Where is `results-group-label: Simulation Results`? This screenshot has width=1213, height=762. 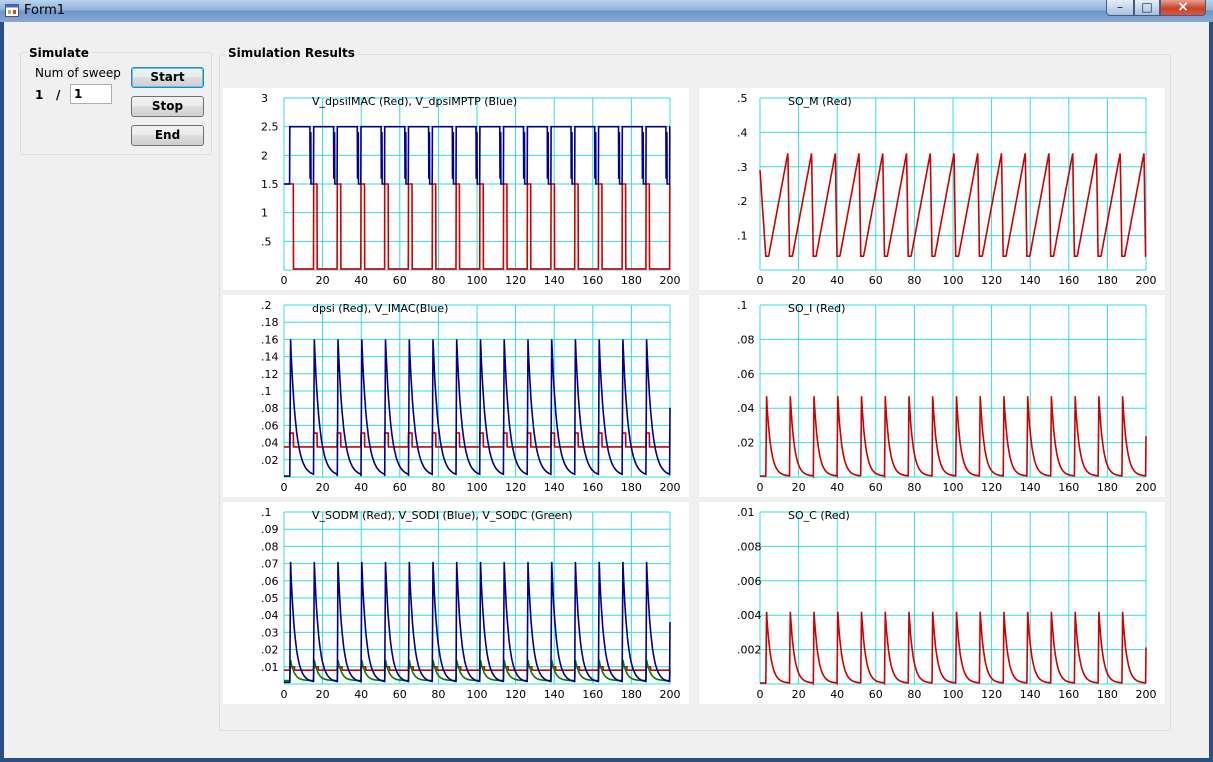
results-group-label: Simulation Results is located at coordinates (291, 53).